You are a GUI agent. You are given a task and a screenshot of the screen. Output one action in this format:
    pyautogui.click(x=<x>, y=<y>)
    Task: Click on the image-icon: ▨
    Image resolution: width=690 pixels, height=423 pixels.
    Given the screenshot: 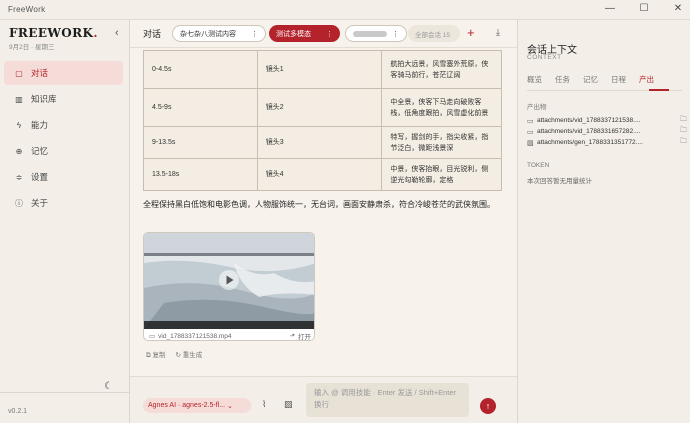 What is the action you would take?
    pyautogui.click(x=288, y=404)
    